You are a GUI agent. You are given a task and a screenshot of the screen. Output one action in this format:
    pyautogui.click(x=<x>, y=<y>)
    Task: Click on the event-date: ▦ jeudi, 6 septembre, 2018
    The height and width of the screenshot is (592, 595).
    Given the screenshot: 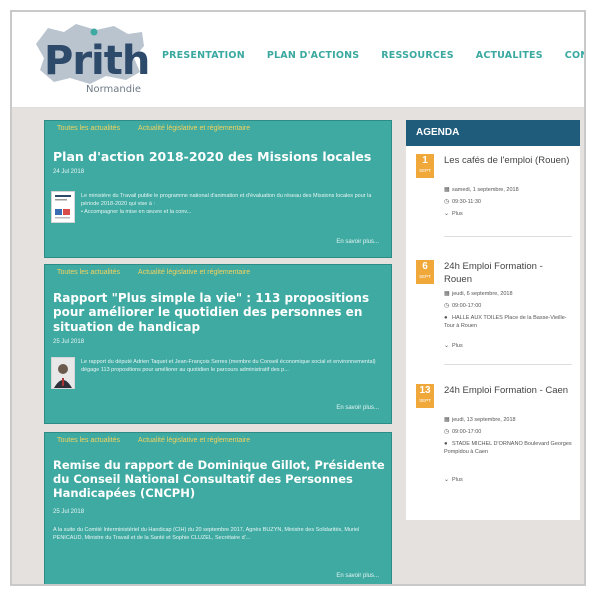 What is the action you would take?
    pyautogui.click(x=508, y=294)
    